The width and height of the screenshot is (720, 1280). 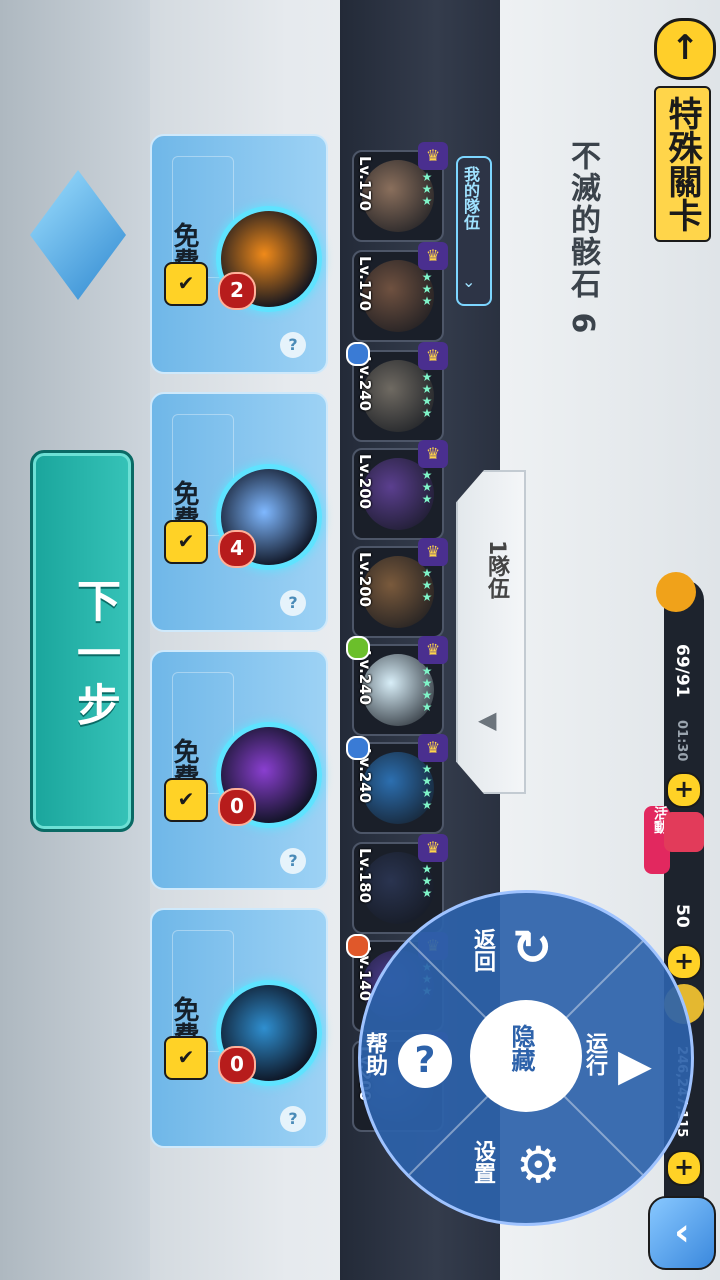 I want to click on team-tab, so click(x=491, y=632).